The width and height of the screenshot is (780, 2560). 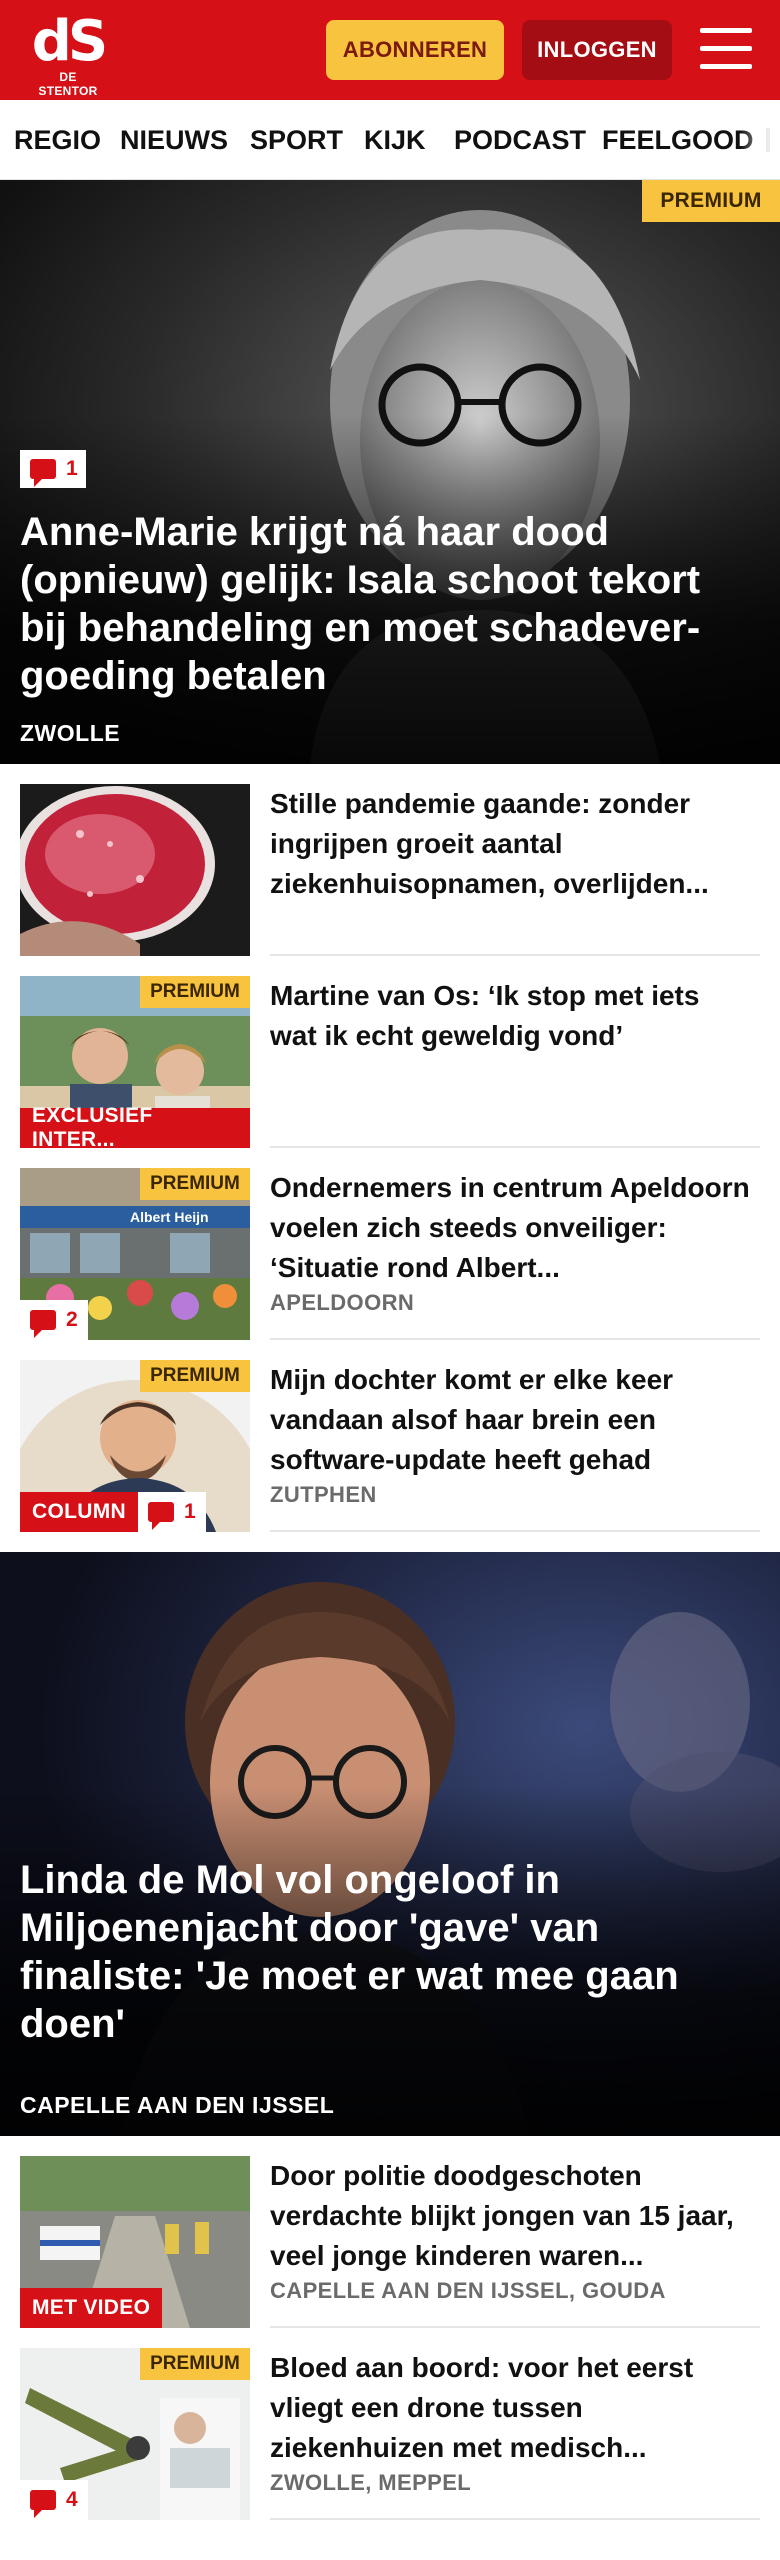 I want to click on nav-item-podcast: PODCAST, so click(x=520, y=139).